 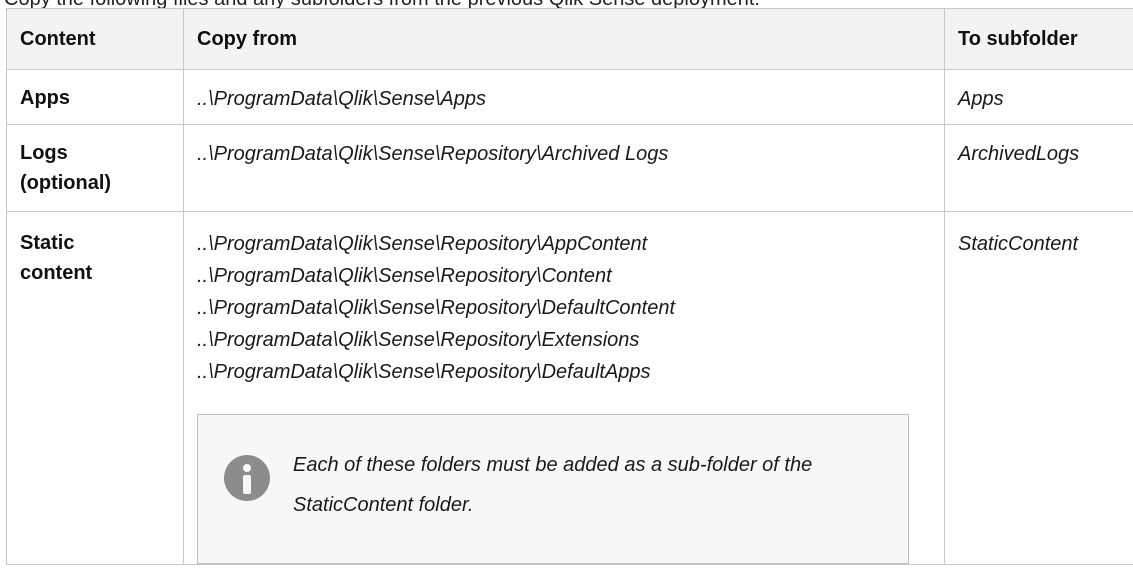 I want to click on content-line: Static, so click(x=47, y=243).